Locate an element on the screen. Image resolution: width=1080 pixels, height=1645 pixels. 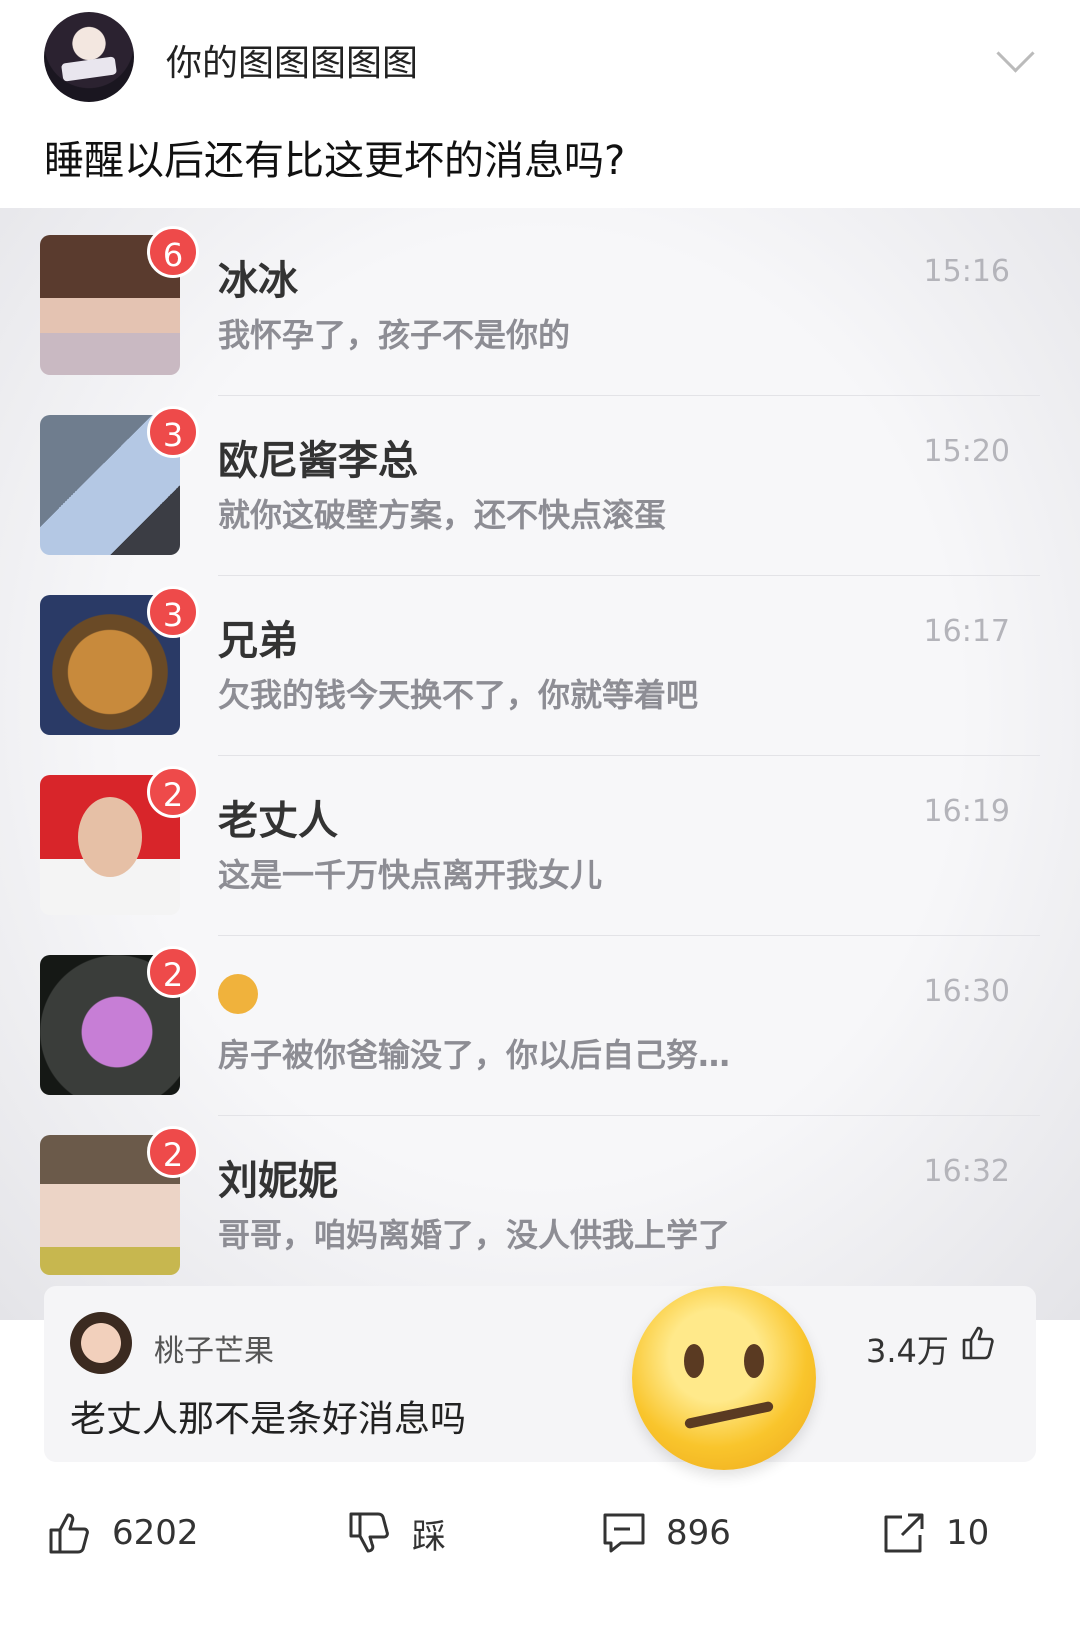
contact-name: 刘妮妮 is located at coordinates (278, 1181).